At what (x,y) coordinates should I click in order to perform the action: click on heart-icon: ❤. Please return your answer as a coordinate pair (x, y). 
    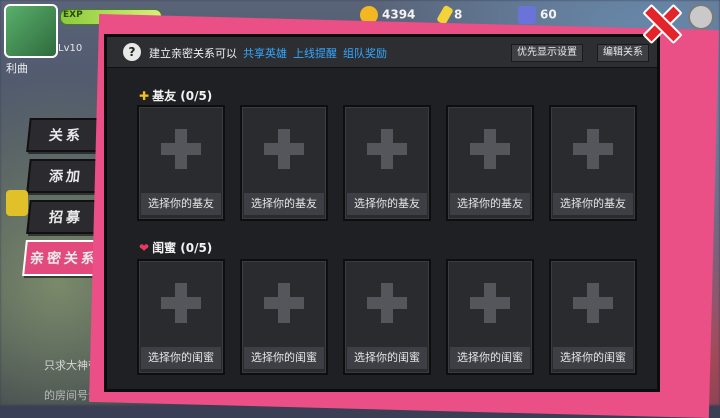
    Looking at the image, I should click on (144, 248).